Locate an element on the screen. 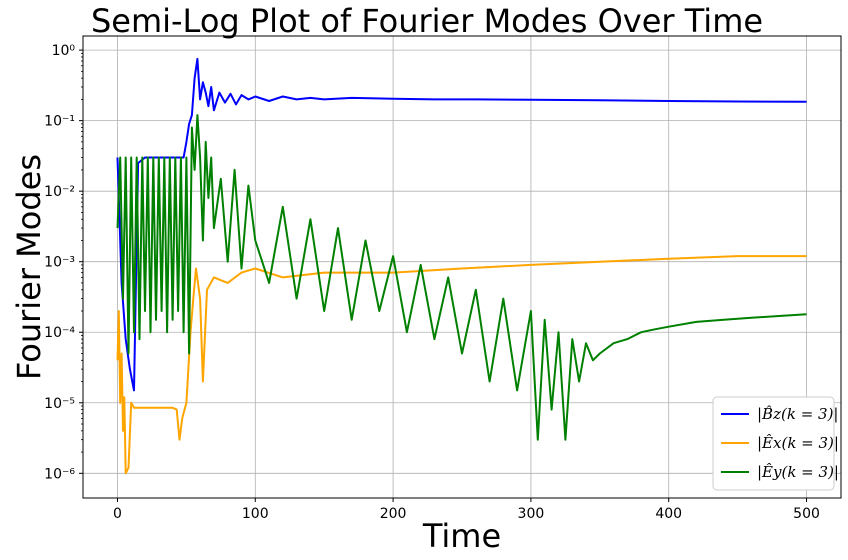  legend-label-2: |Êx(k = 3)| is located at coordinates (798, 443).